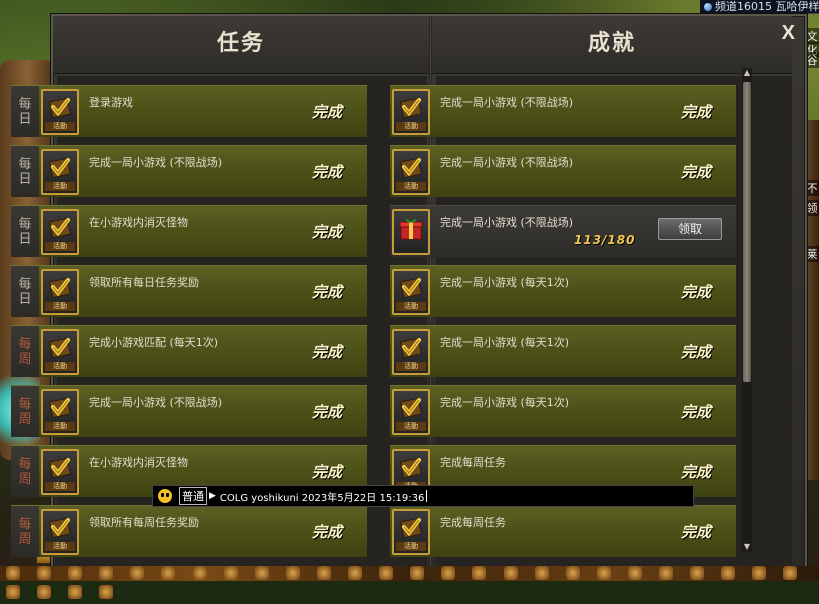 This screenshot has height=604, width=819. What do you see at coordinates (193, 496) in the screenshot?
I see `chat-channel-button: 普通` at bounding box center [193, 496].